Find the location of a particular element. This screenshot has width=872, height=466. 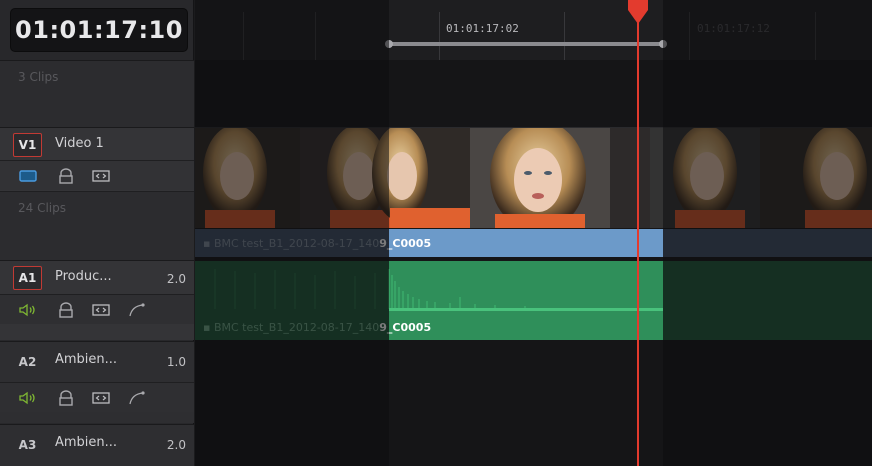

audio-clip-label: ▪ BMC test_B1_2012-08-17_1409_C0005 is located at coordinates (317, 327).